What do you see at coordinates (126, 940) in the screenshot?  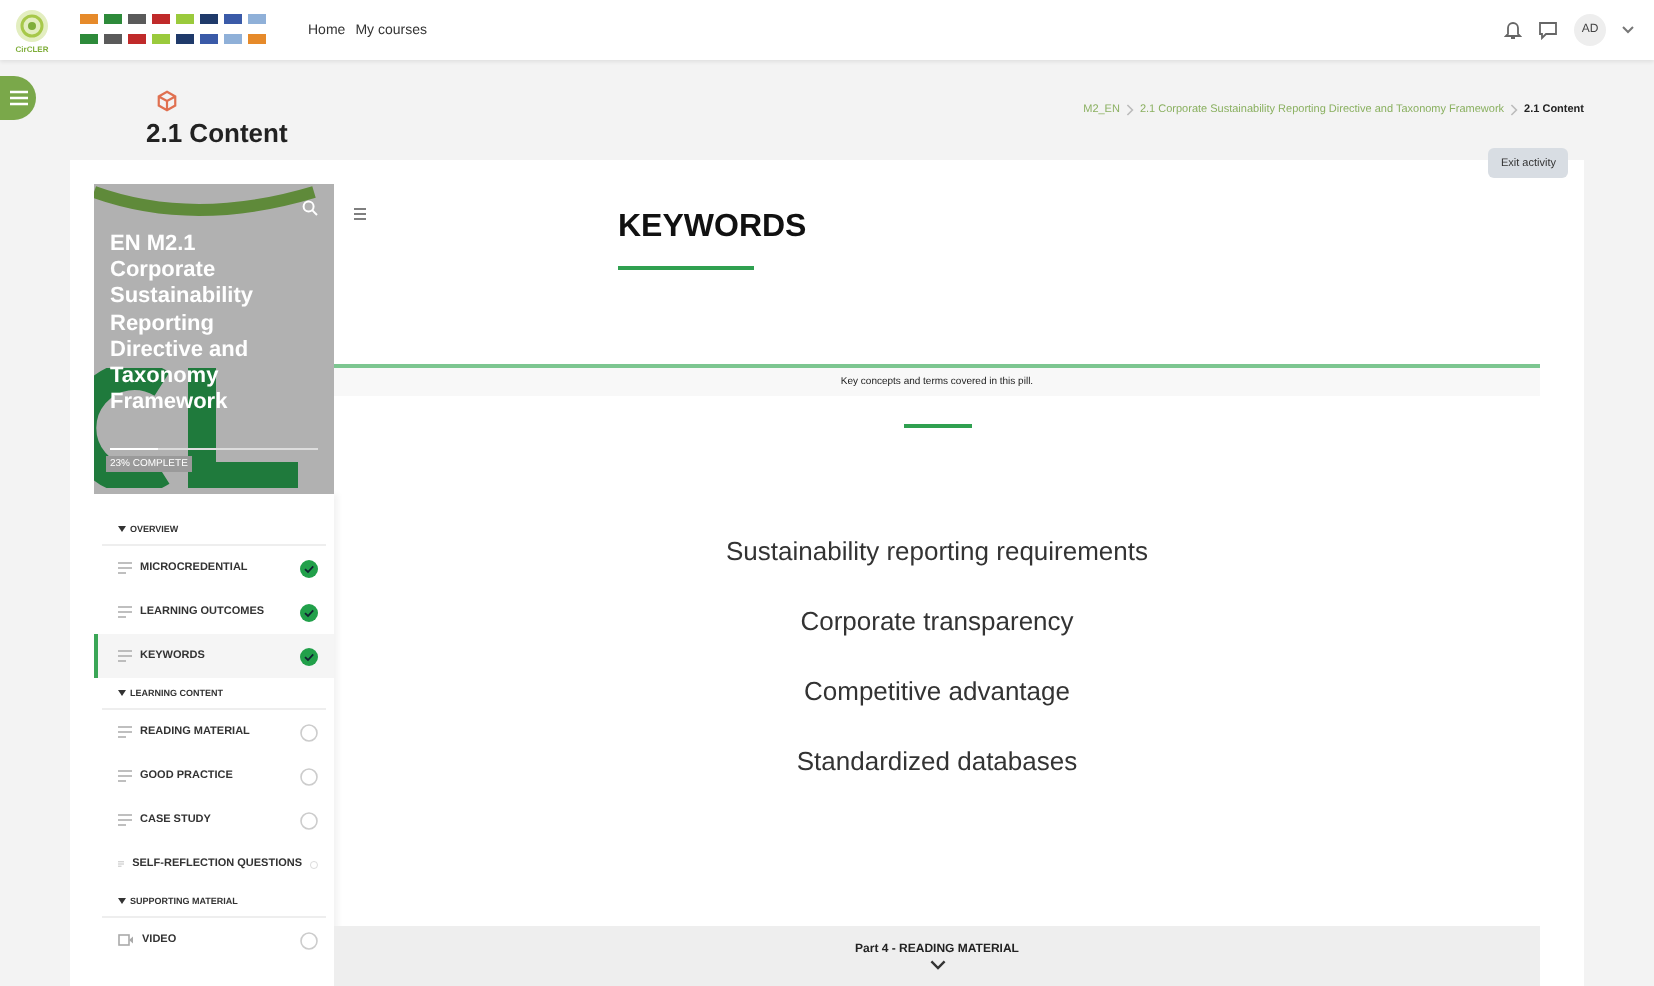 I see `video-icon` at bounding box center [126, 940].